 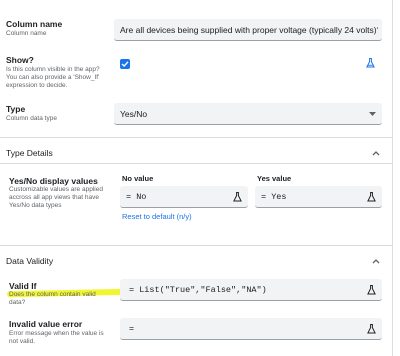 I want to click on divider-type-details, so click(x=196, y=163).